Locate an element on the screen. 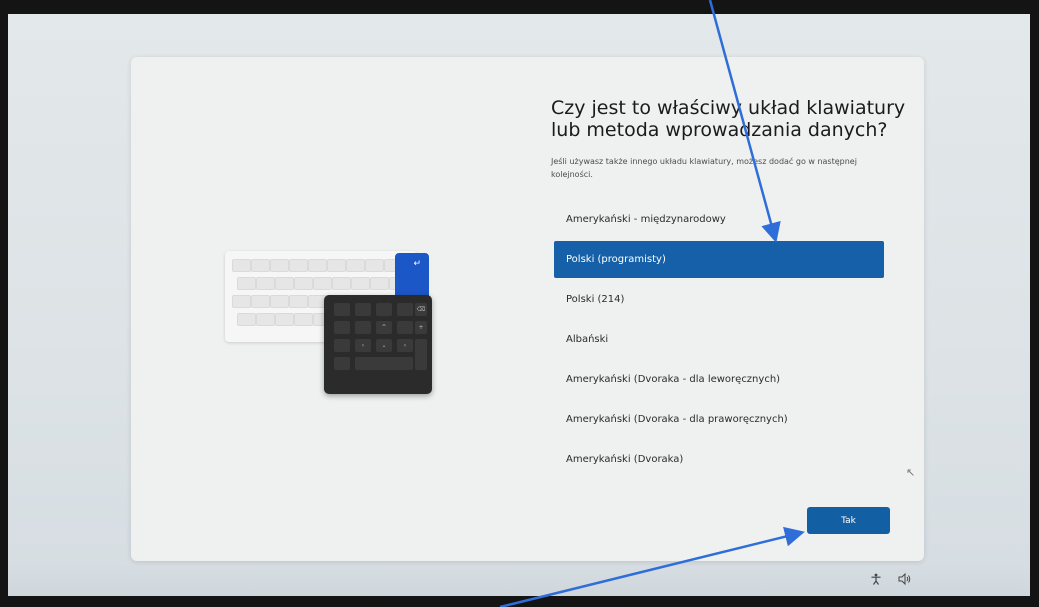 Image resolution: width=1039 pixels, height=607 pixels. layout-option: Amerykański (Dvoraka) is located at coordinates (719, 459).